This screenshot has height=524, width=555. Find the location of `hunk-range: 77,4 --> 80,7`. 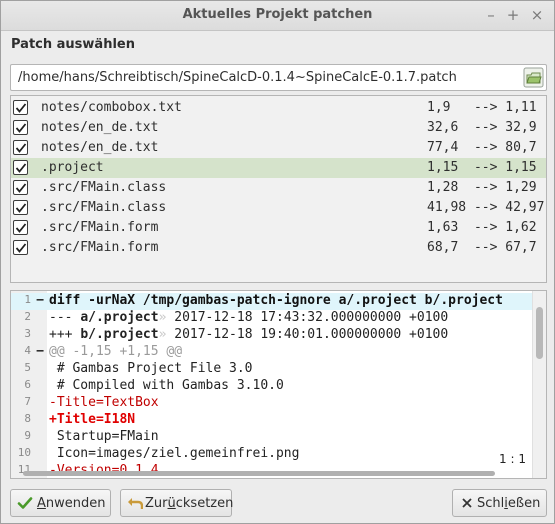

hunk-range: 77,4 --> 80,7 is located at coordinates (482, 147).